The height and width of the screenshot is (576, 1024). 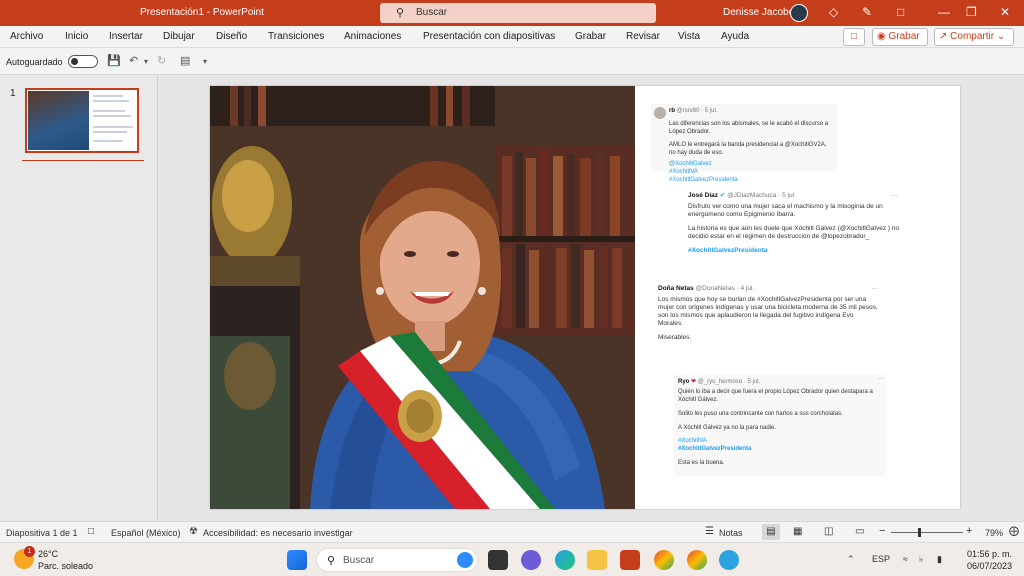 I want to click on search-box: ⚲ Buscar, so click(x=518, y=13).